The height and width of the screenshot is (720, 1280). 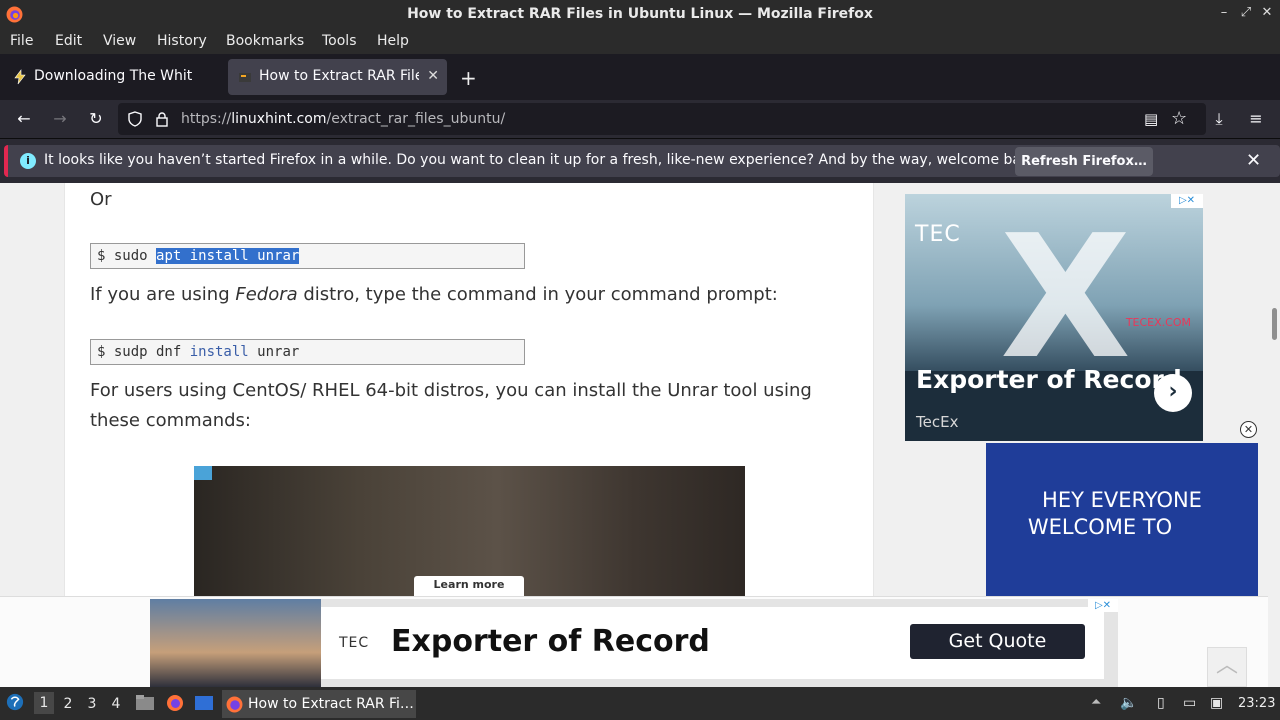 I want to click on menu-history: History, so click(x=182, y=41).